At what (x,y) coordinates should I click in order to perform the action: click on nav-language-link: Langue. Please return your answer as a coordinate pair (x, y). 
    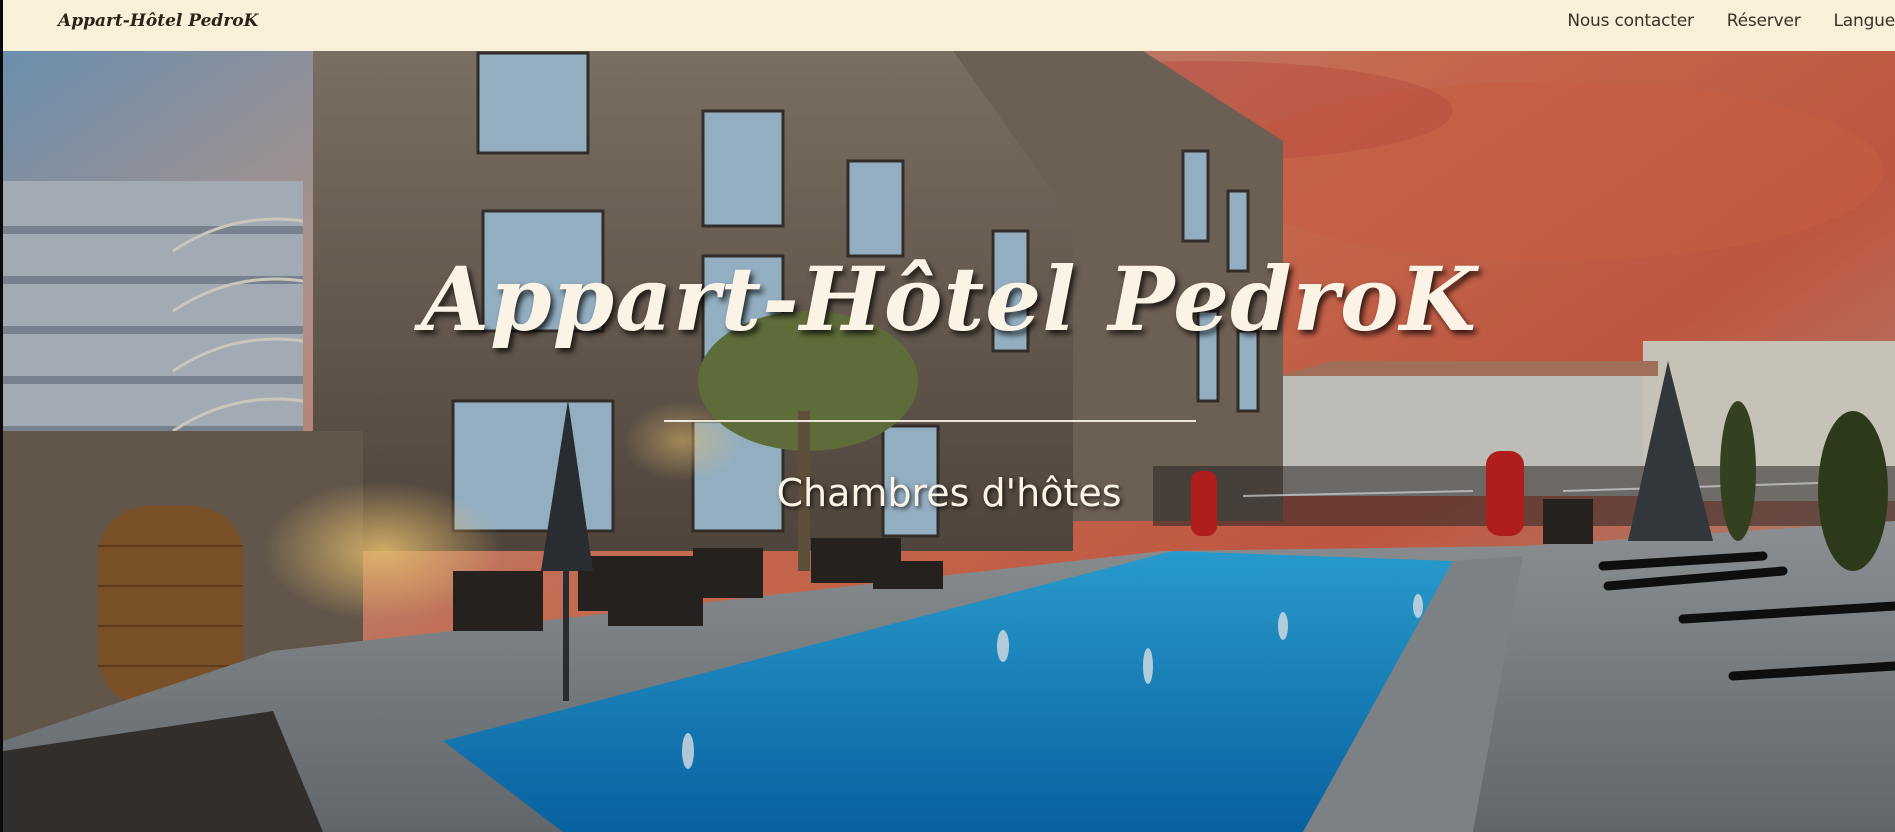
    Looking at the image, I should click on (1864, 21).